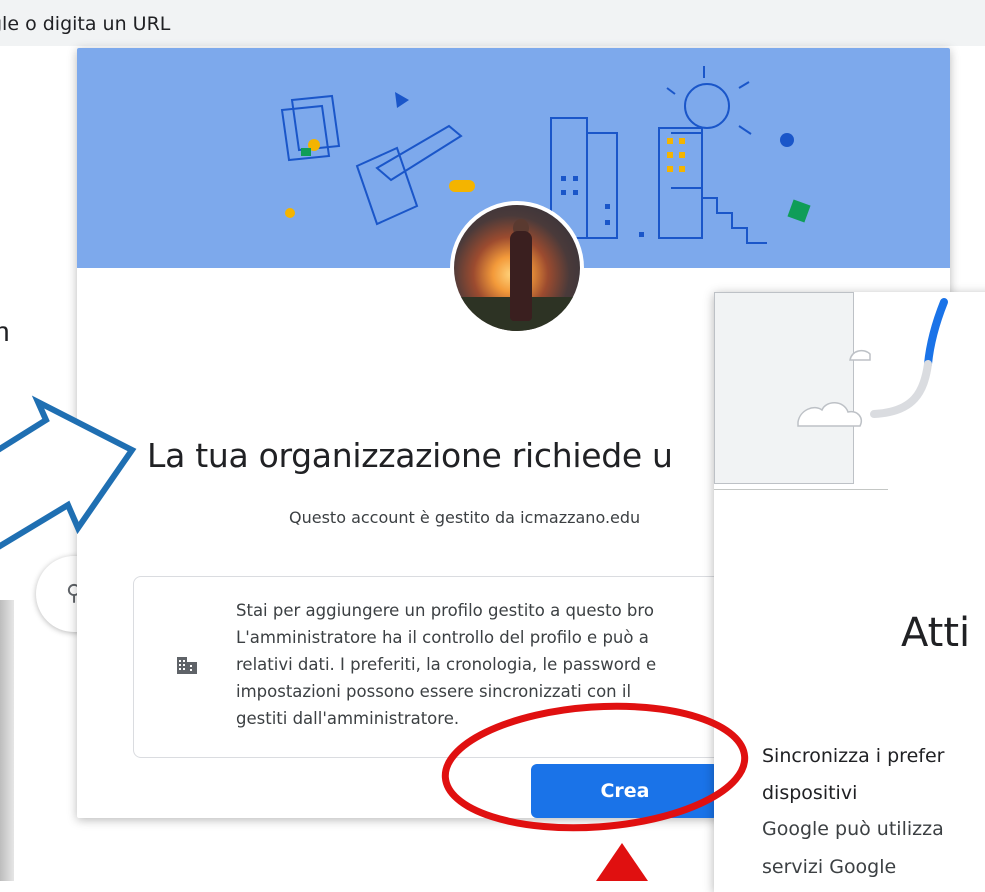 This screenshot has height=892, width=985. I want to click on background-text-fragment: n, so click(5, 331).